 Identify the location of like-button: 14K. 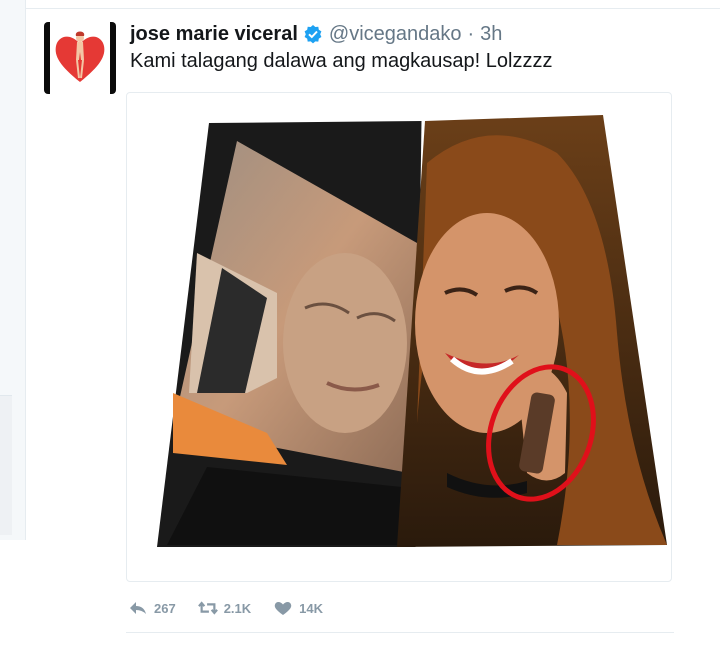
(298, 608).